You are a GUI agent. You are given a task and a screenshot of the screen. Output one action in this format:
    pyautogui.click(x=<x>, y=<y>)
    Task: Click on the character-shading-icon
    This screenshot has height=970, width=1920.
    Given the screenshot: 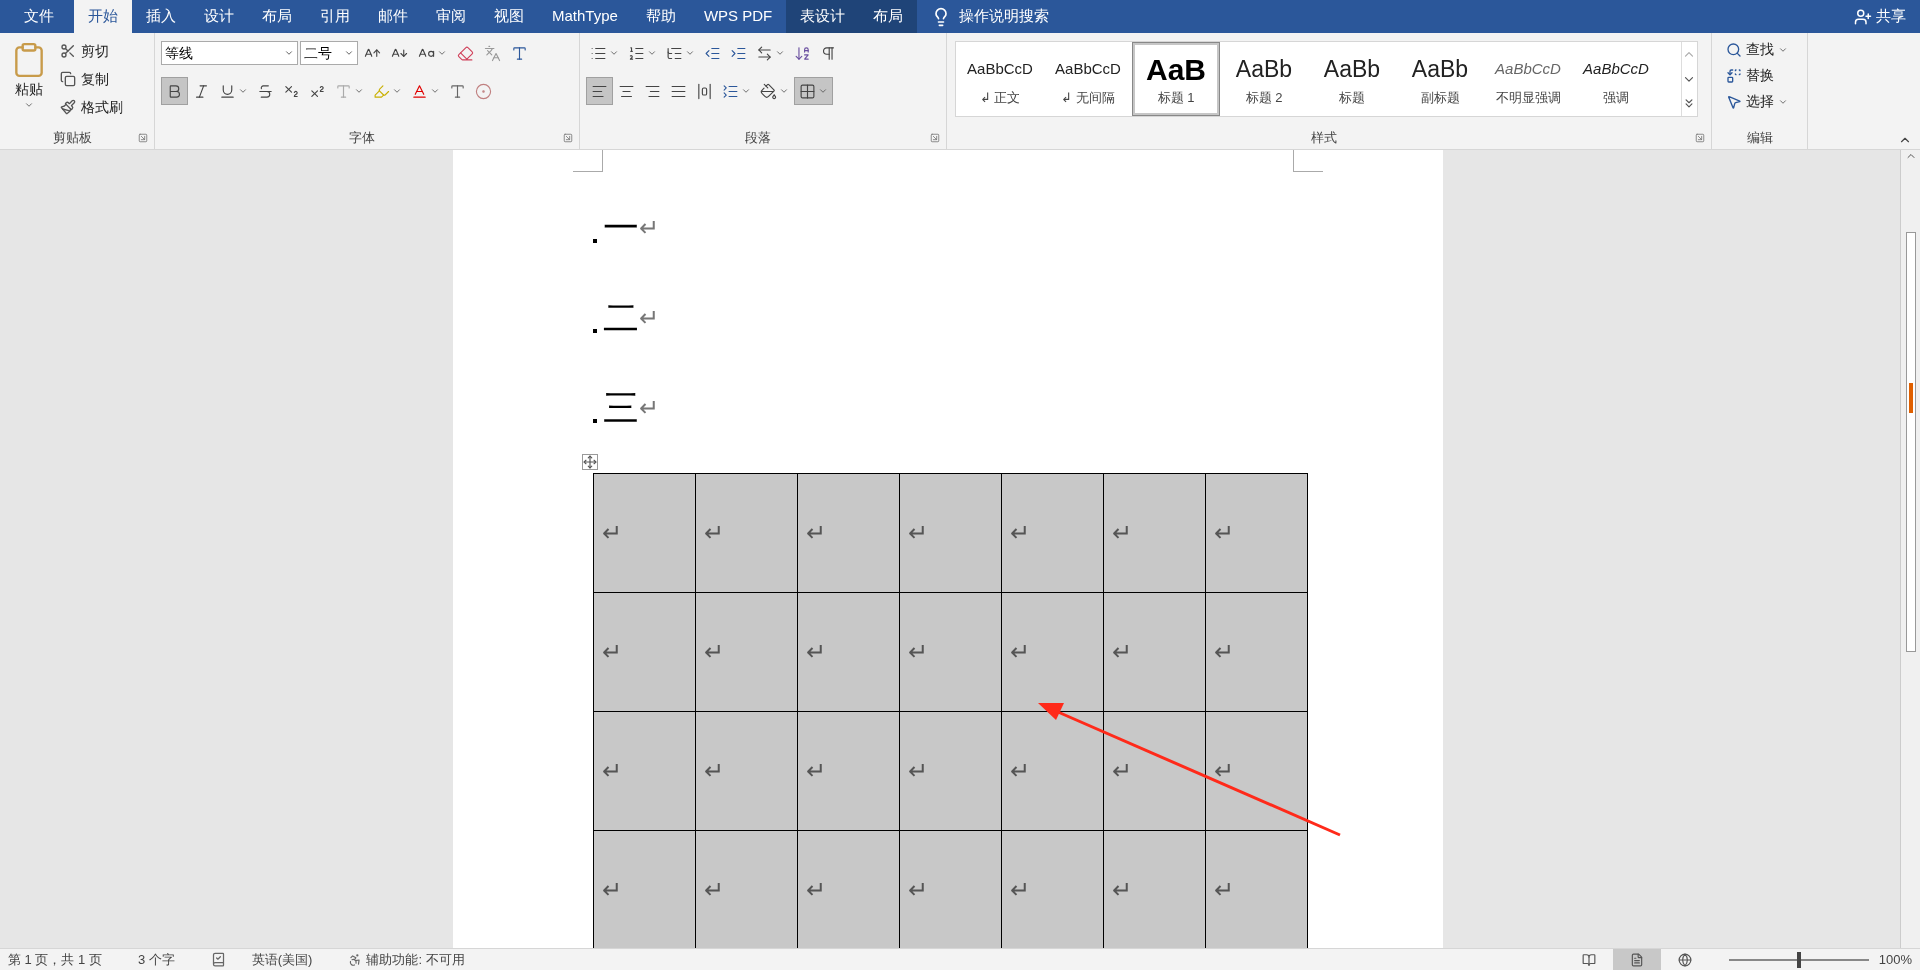 What is the action you would take?
    pyautogui.click(x=457, y=91)
    